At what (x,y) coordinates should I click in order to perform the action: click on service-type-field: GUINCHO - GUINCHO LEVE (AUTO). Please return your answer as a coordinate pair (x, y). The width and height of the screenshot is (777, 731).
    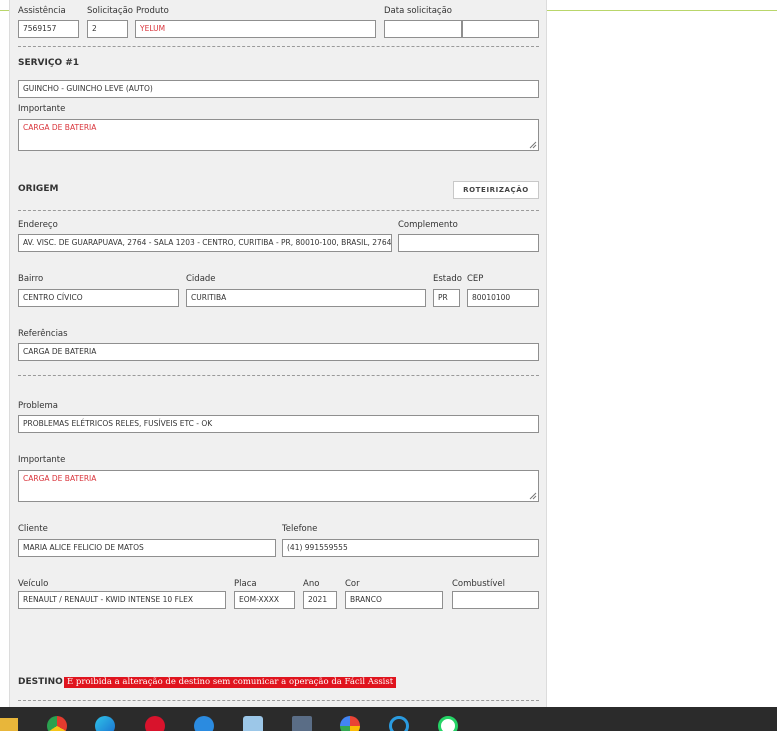
    Looking at the image, I should click on (278, 89).